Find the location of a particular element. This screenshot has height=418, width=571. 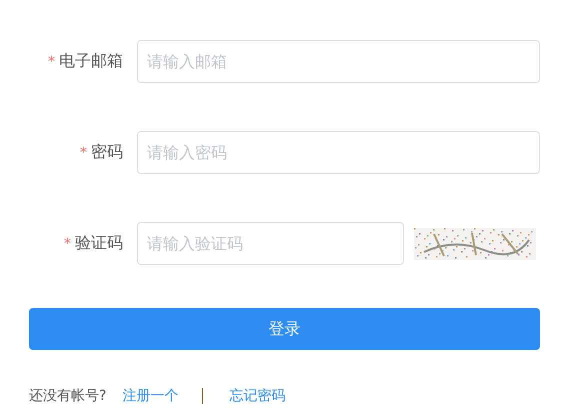

forgot-password-link: 忘记密码 is located at coordinates (257, 396).